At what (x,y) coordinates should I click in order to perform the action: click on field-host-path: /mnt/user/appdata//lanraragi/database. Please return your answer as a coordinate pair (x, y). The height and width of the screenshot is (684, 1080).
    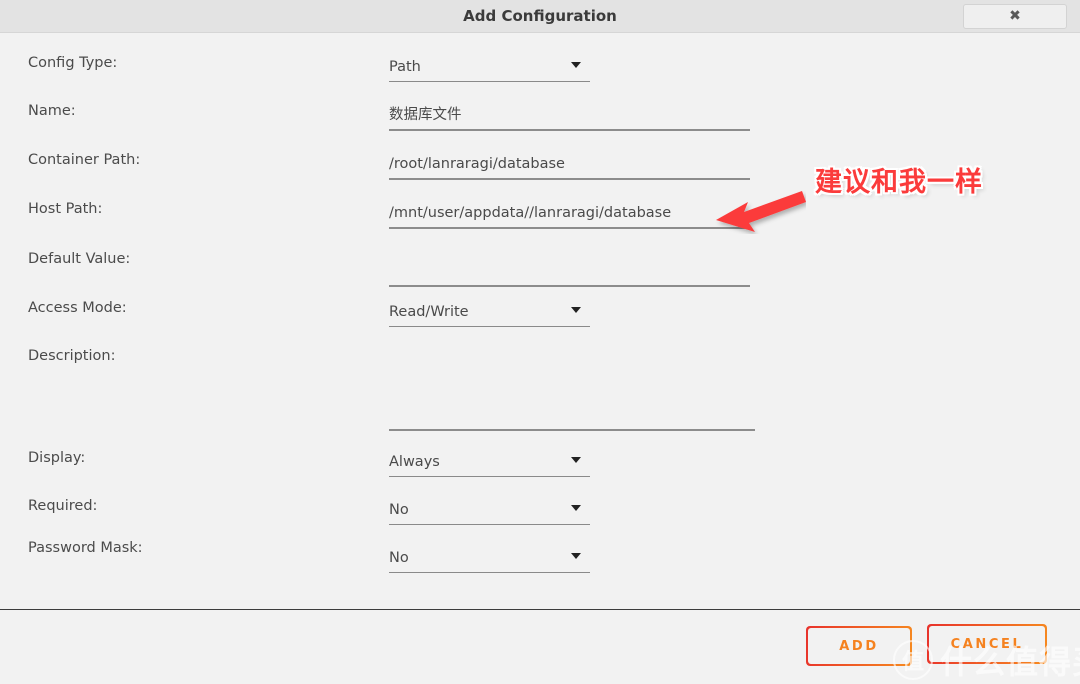
    Looking at the image, I should click on (569, 216).